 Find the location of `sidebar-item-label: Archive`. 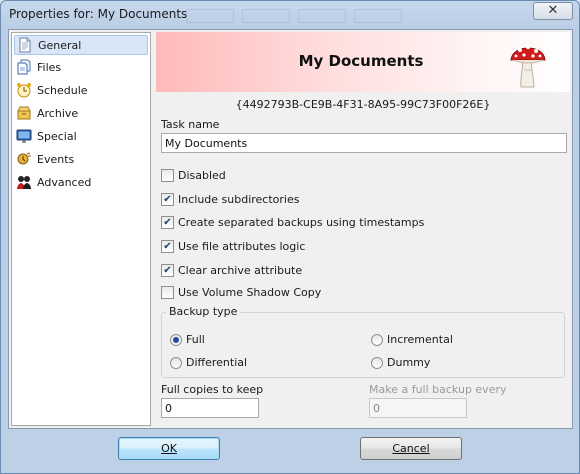

sidebar-item-label: Archive is located at coordinates (58, 113).